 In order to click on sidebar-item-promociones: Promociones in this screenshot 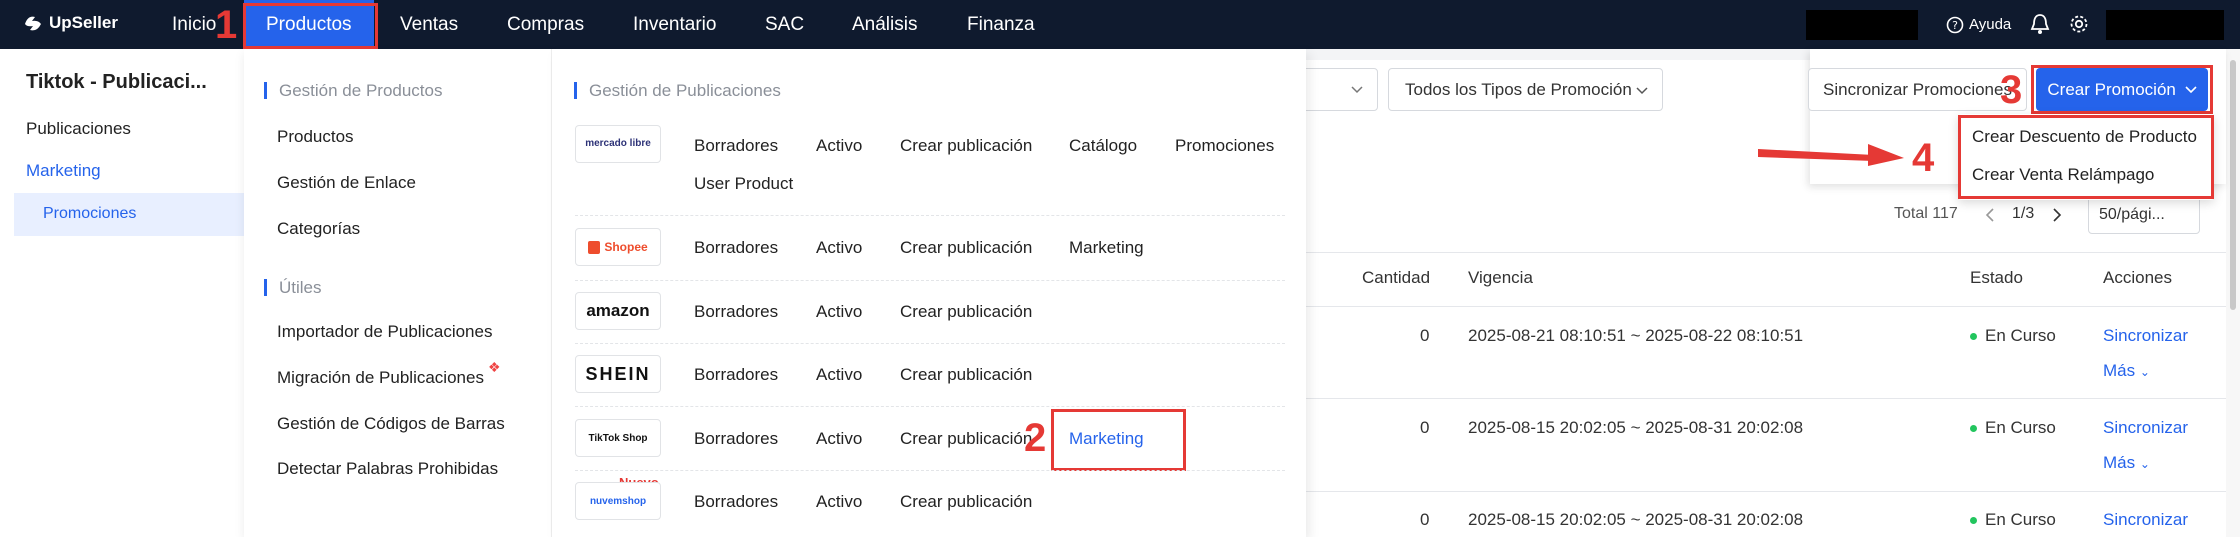, I will do `click(129, 214)`.